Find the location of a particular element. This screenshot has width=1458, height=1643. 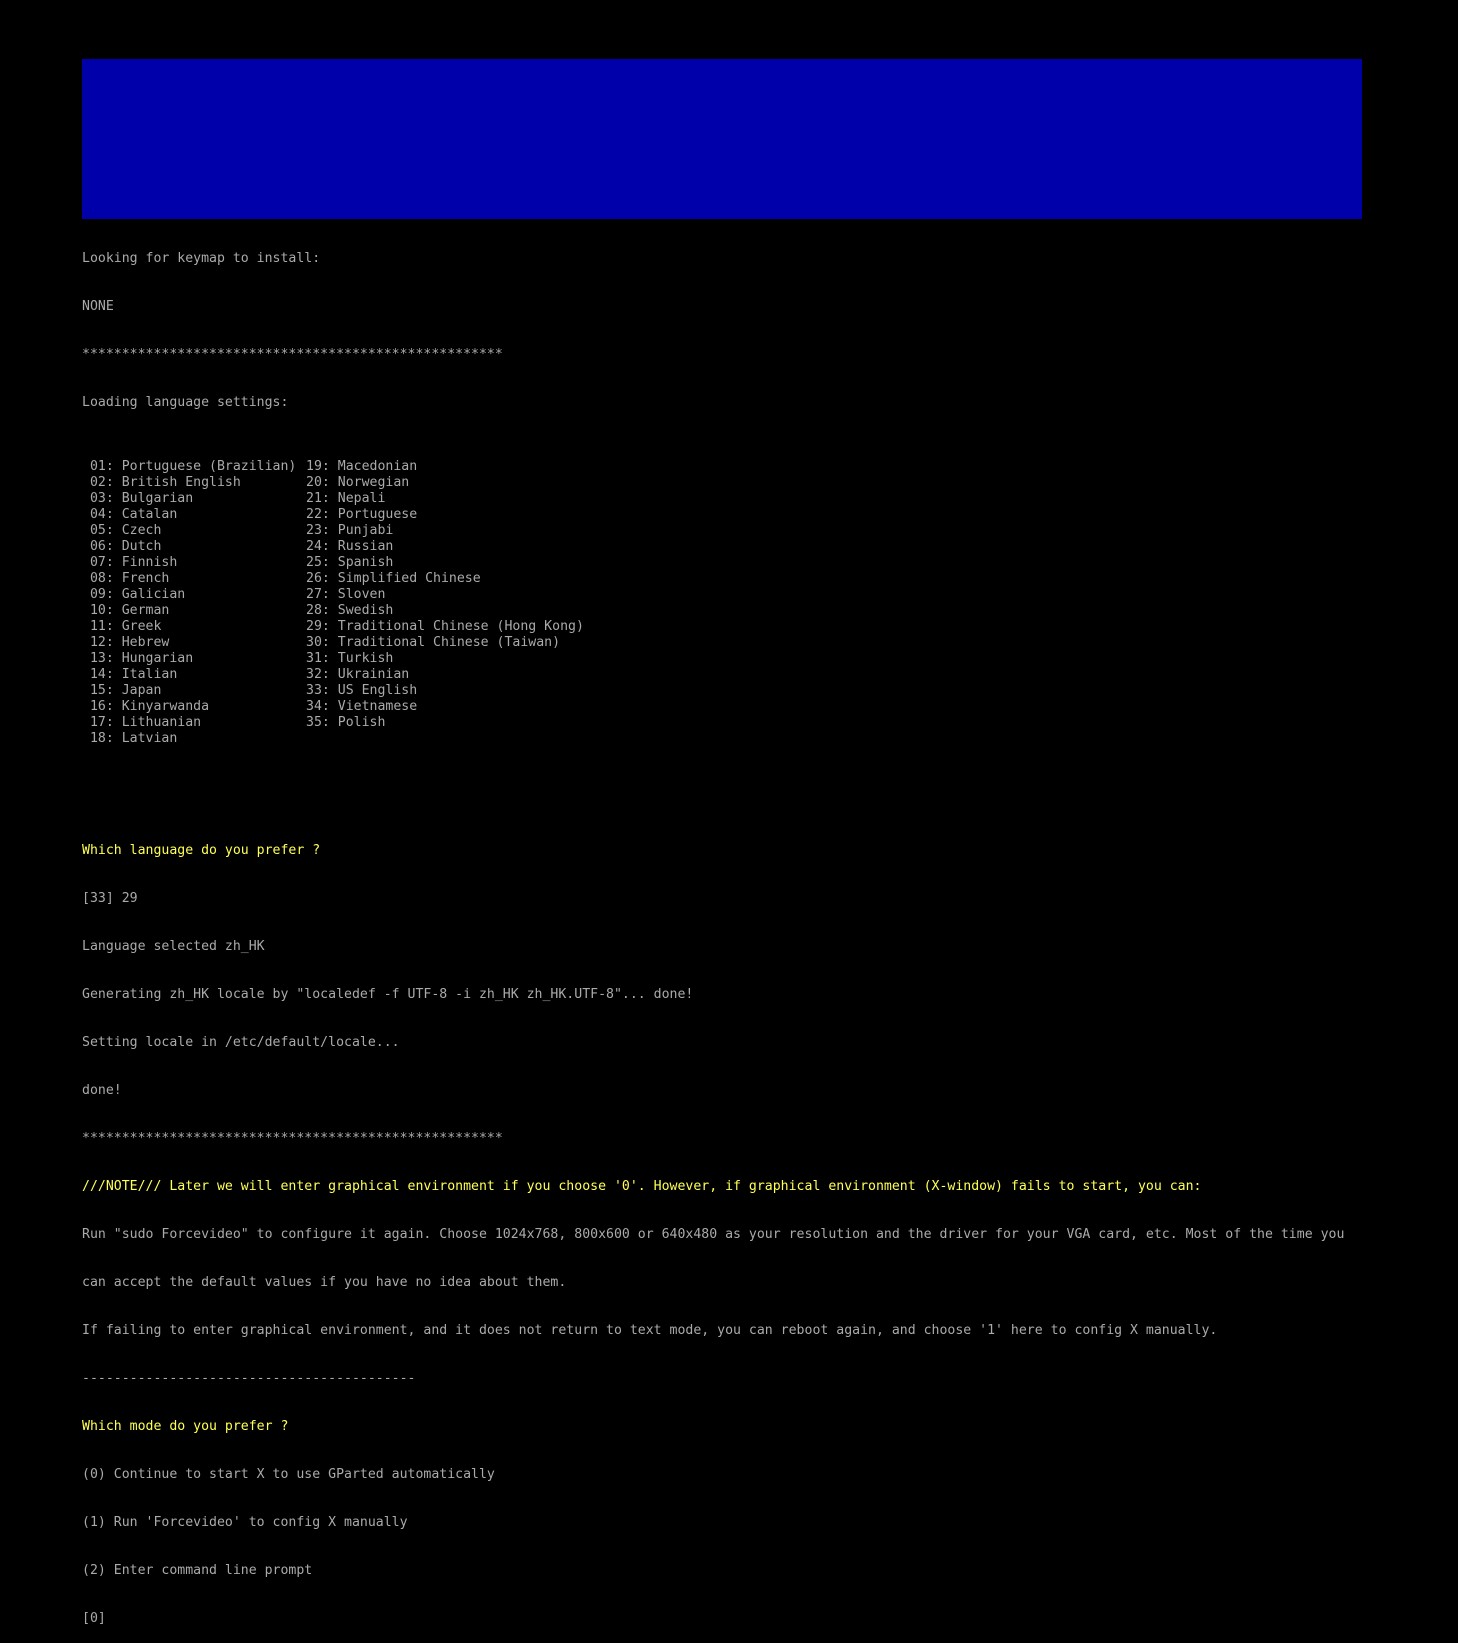

language-option: 21: Nepali is located at coordinates (346, 498).